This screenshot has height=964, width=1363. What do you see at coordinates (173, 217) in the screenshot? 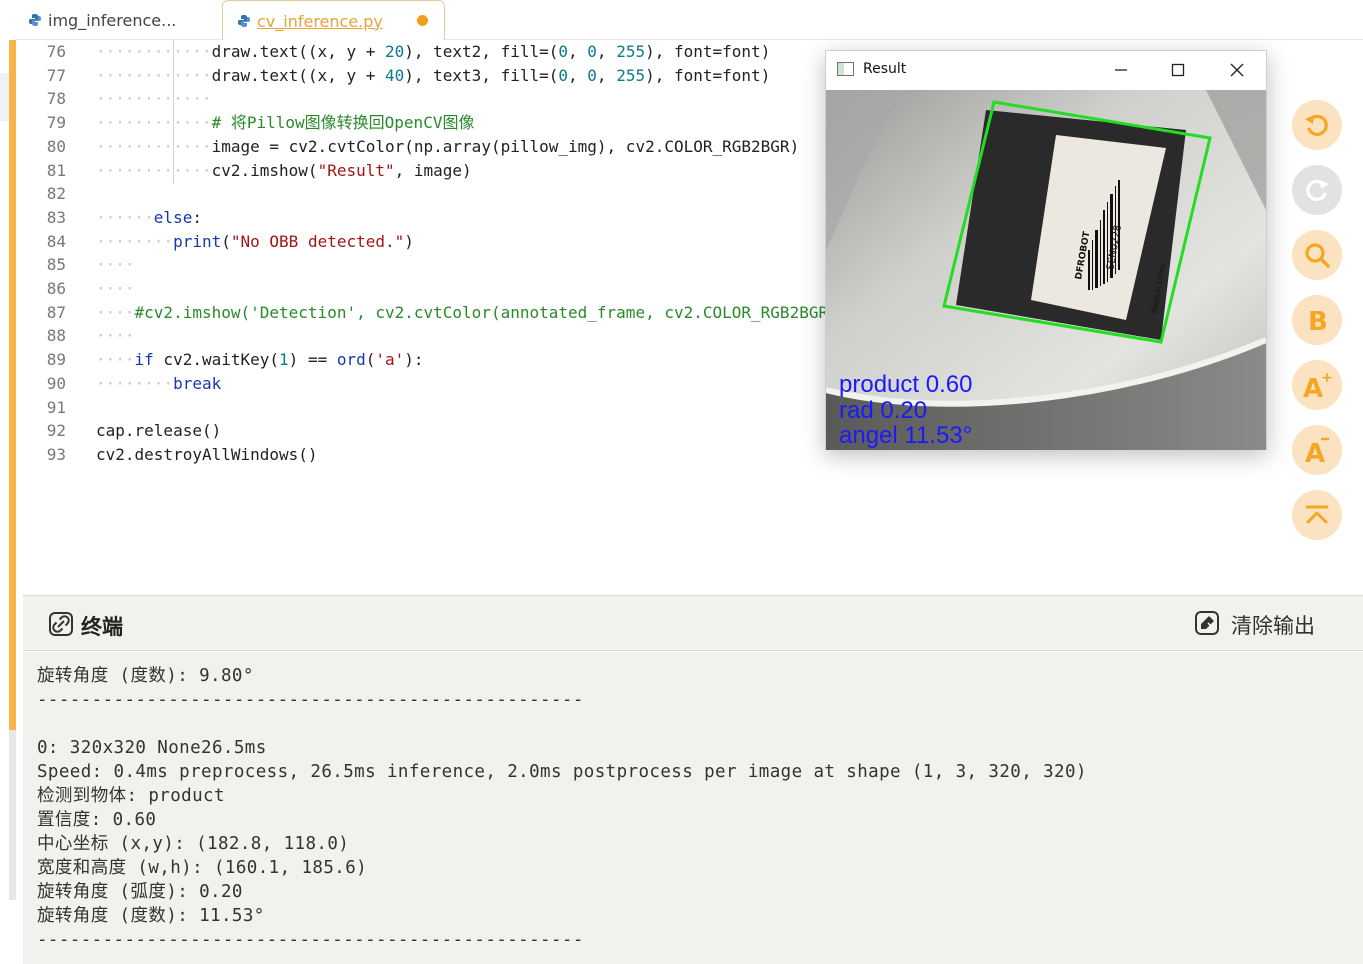
I see `code-token: else` at bounding box center [173, 217].